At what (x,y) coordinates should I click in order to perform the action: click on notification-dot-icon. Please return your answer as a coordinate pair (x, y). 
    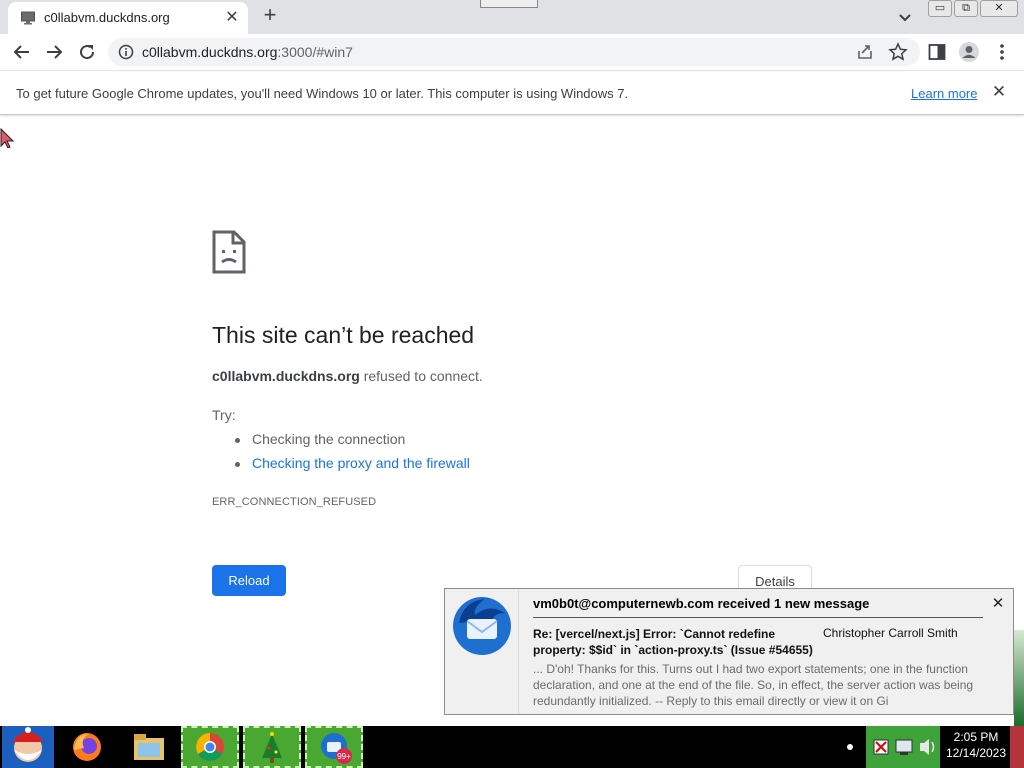
    Looking at the image, I should click on (850, 747).